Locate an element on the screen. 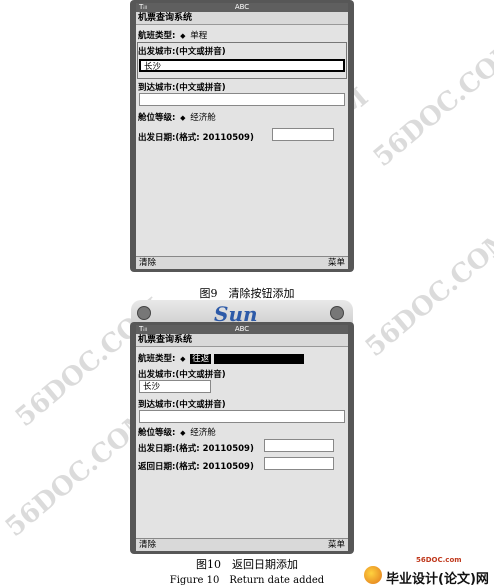  trip-type-row: 航班类型: ◆ 单程 is located at coordinates (242, 35).